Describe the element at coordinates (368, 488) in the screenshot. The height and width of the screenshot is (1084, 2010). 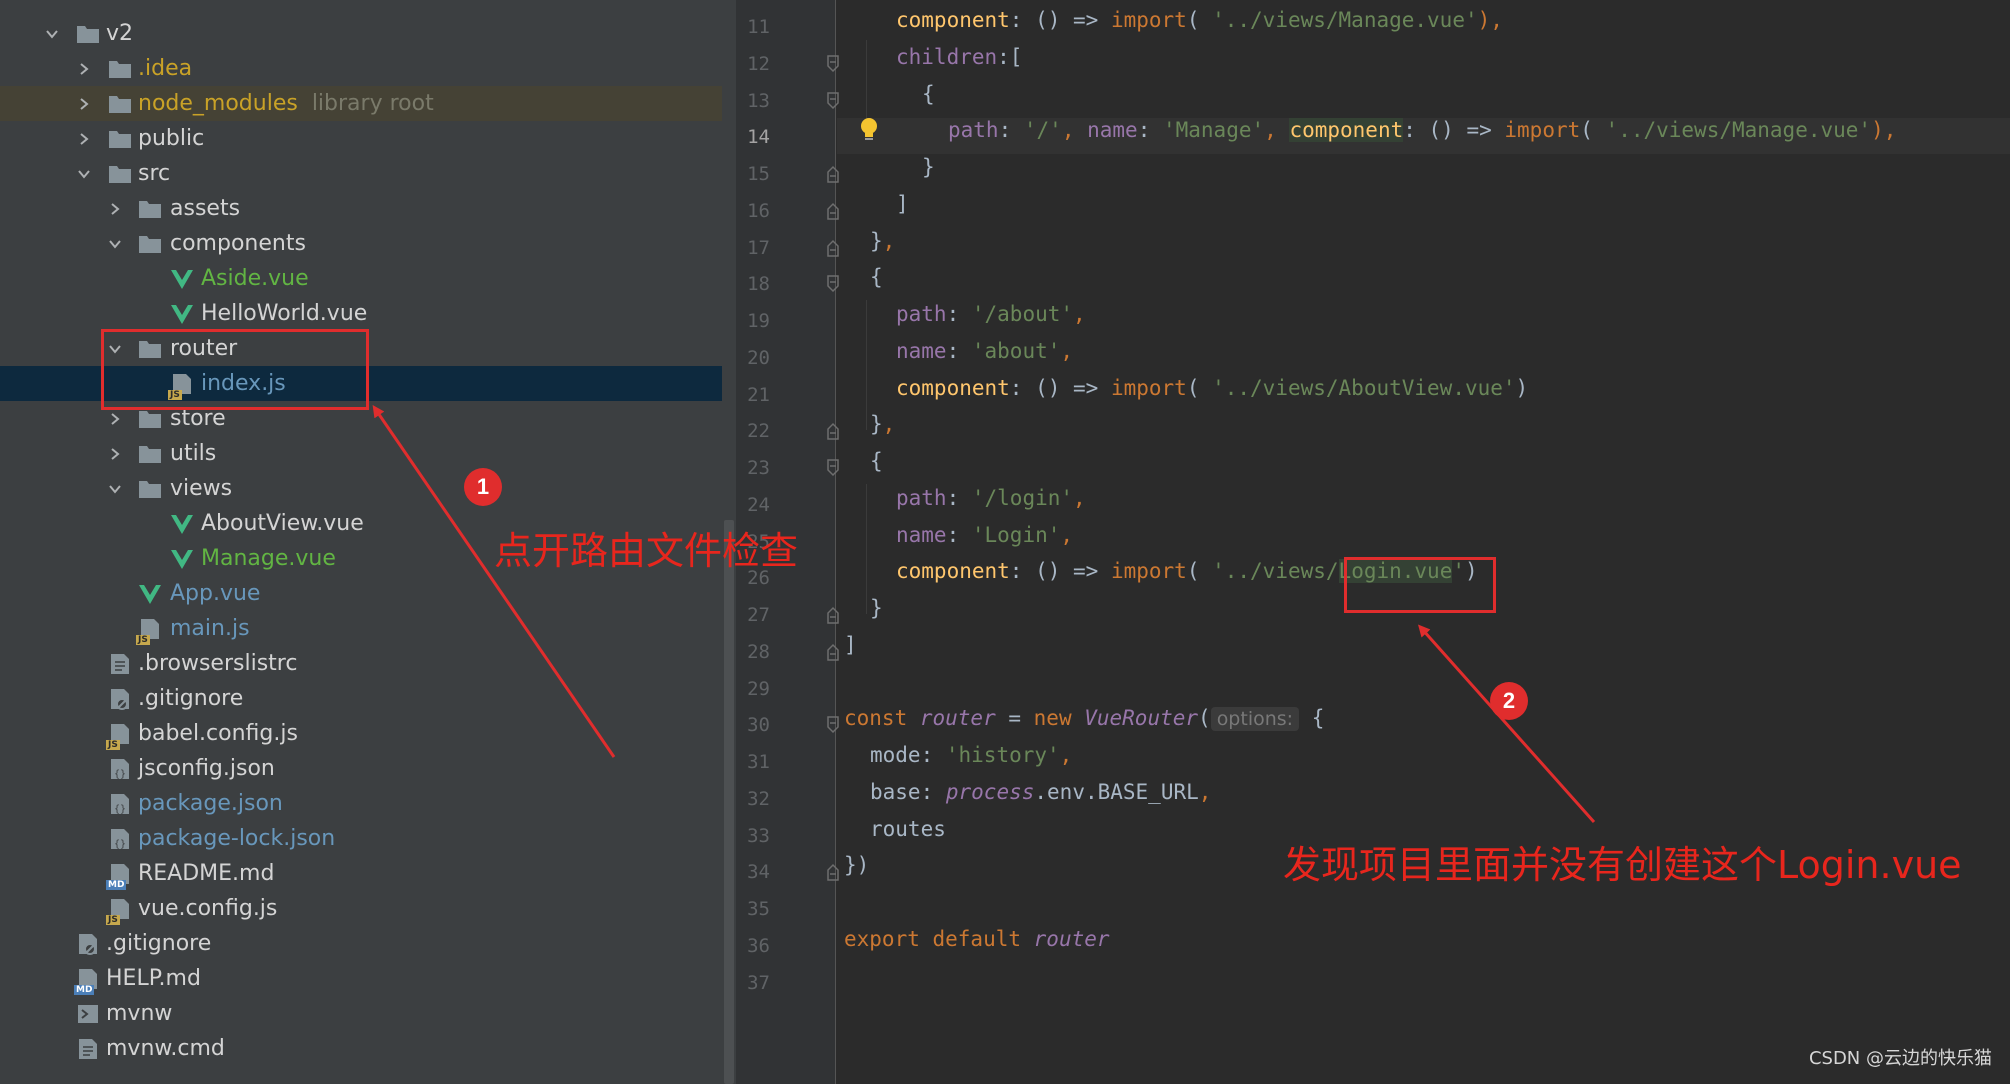
I see `tree-item-views: views` at that location.